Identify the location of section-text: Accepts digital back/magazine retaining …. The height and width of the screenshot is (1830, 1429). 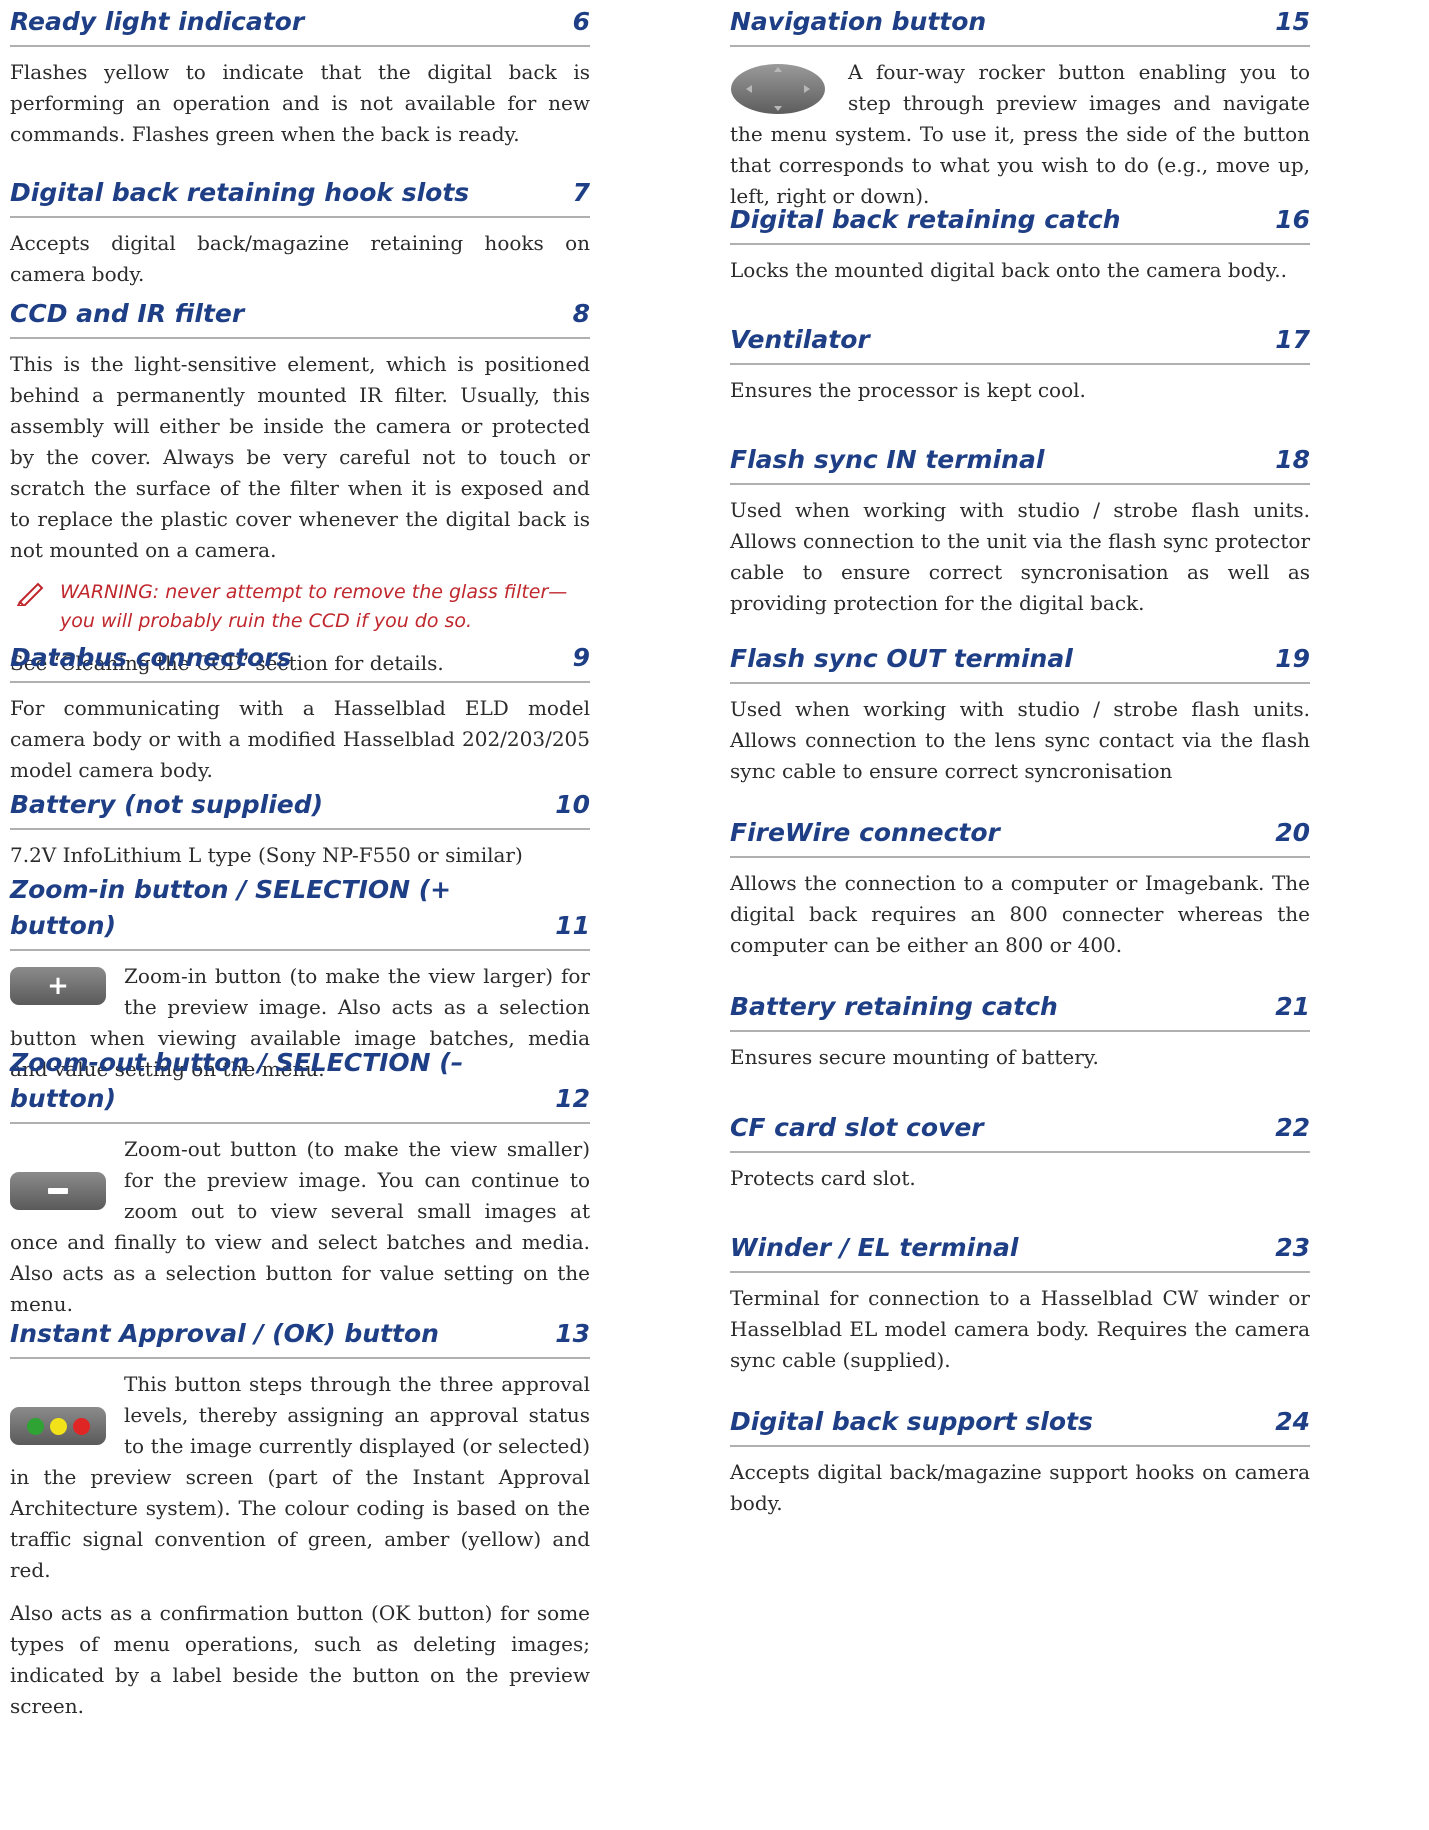
(300, 258).